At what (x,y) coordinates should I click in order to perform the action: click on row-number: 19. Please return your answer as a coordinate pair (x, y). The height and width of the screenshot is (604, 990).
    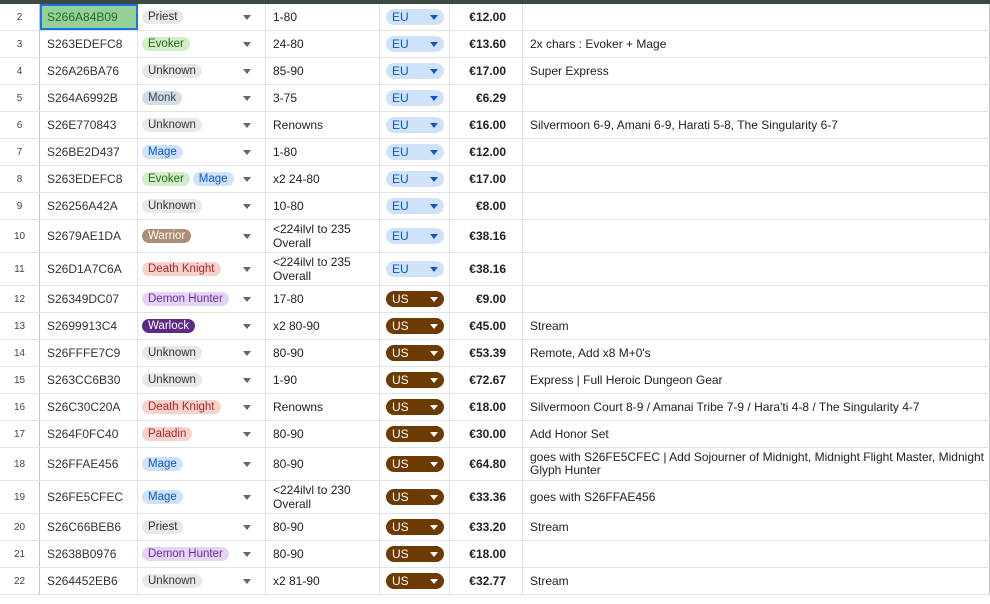
    Looking at the image, I should click on (20, 497).